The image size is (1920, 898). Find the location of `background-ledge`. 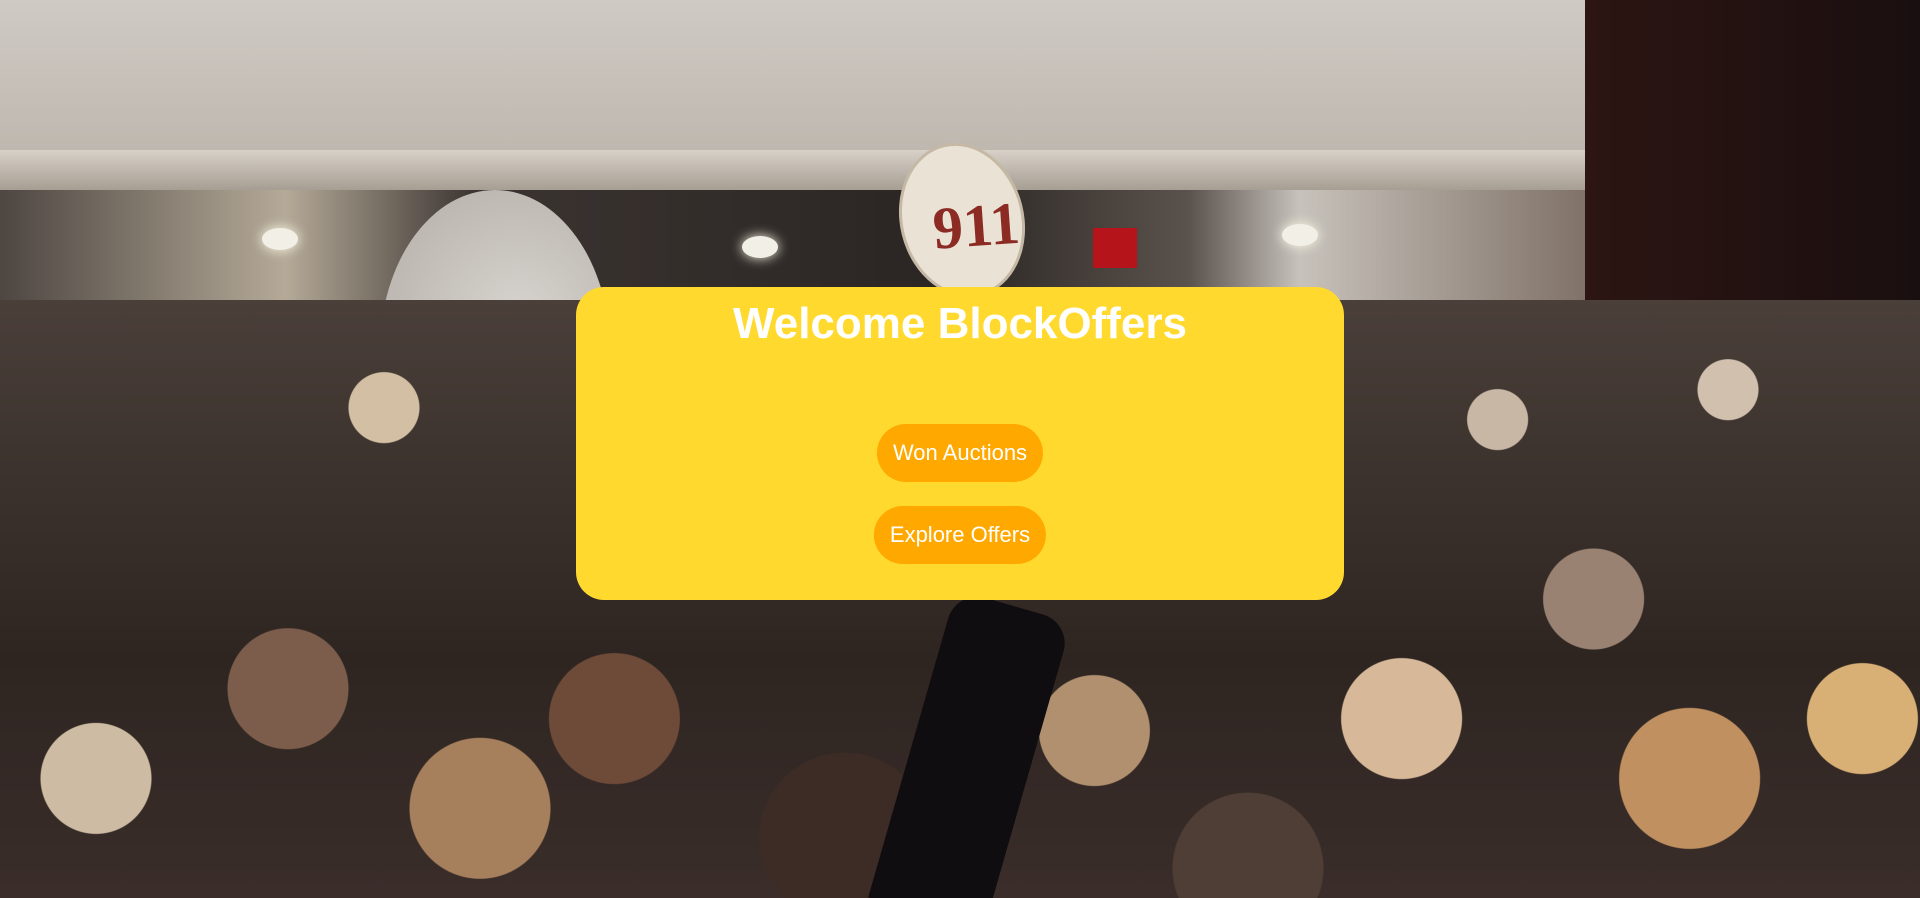

background-ledge is located at coordinates (792, 170).